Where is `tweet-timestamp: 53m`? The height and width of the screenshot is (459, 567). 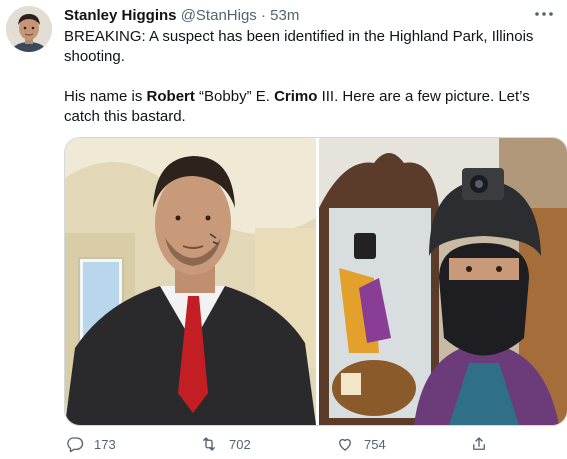 tweet-timestamp: 53m is located at coordinates (284, 15).